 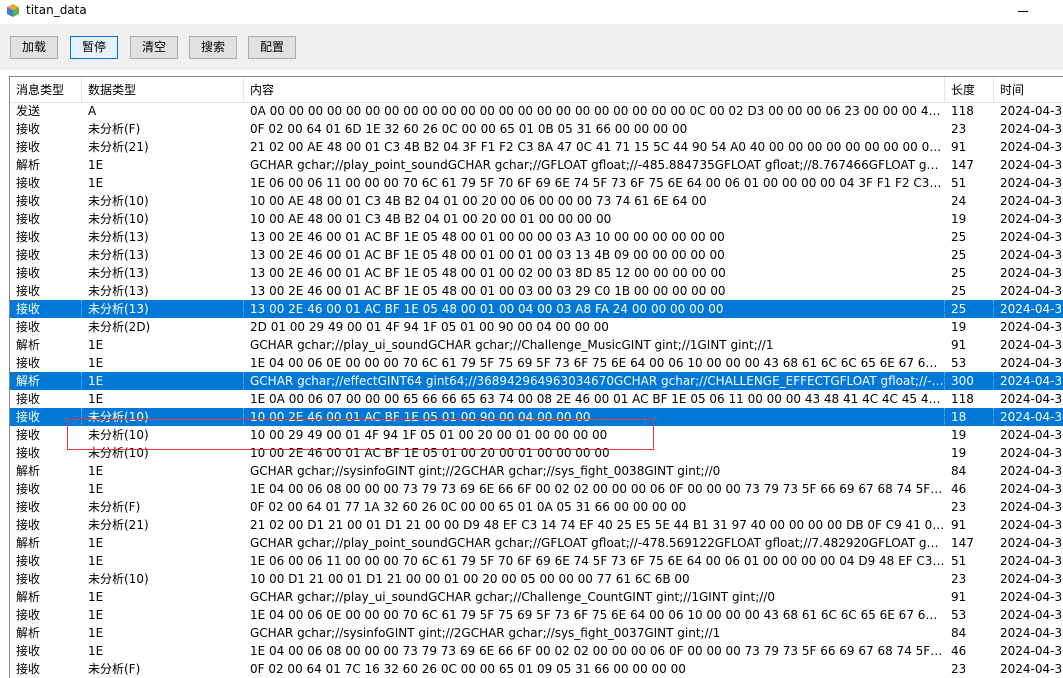 I want to click on cell-length: 51, so click(x=959, y=561).